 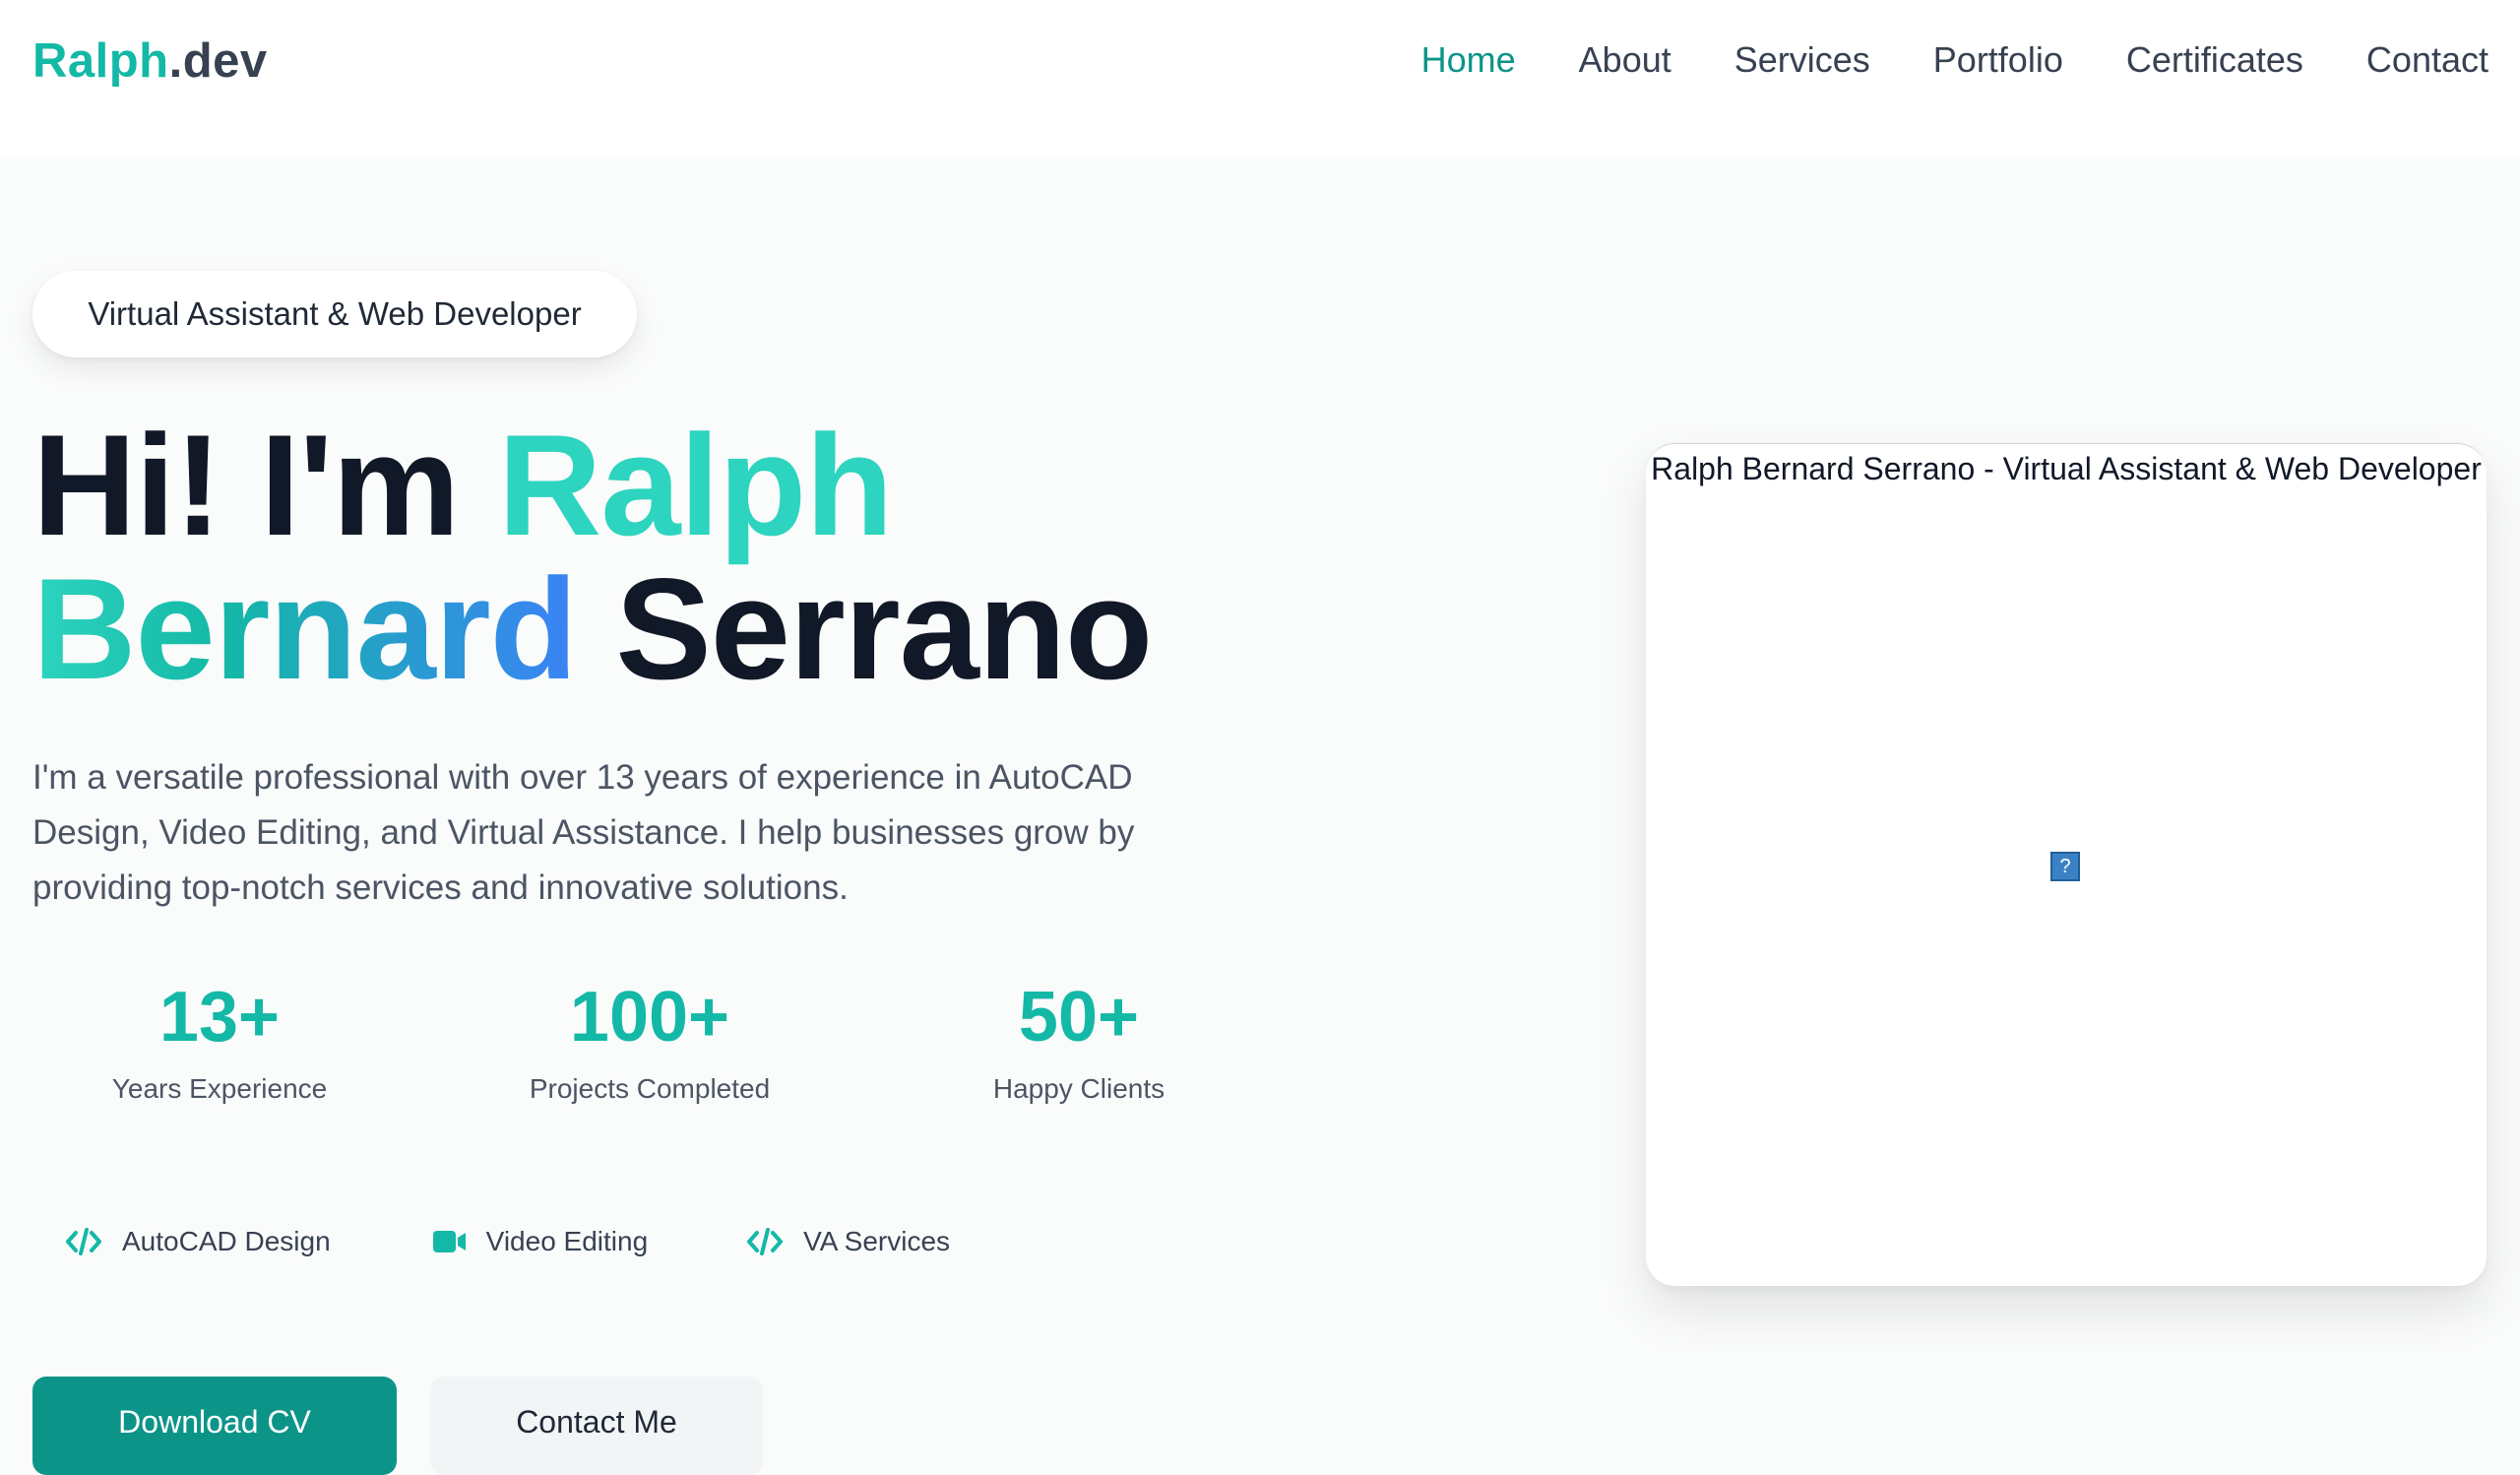 What do you see at coordinates (567, 1241) in the screenshot?
I see `skill-label: Video Editing` at bounding box center [567, 1241].